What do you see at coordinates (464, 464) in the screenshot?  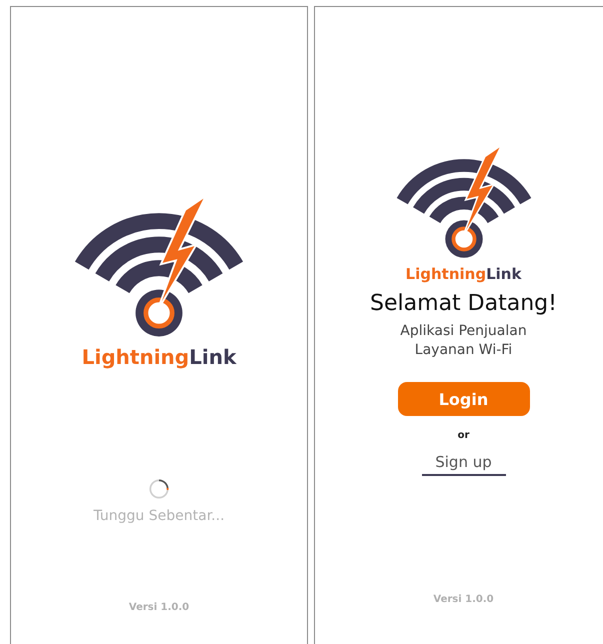 I see `signup-link: Sign up` at bounding box center [464, 464].